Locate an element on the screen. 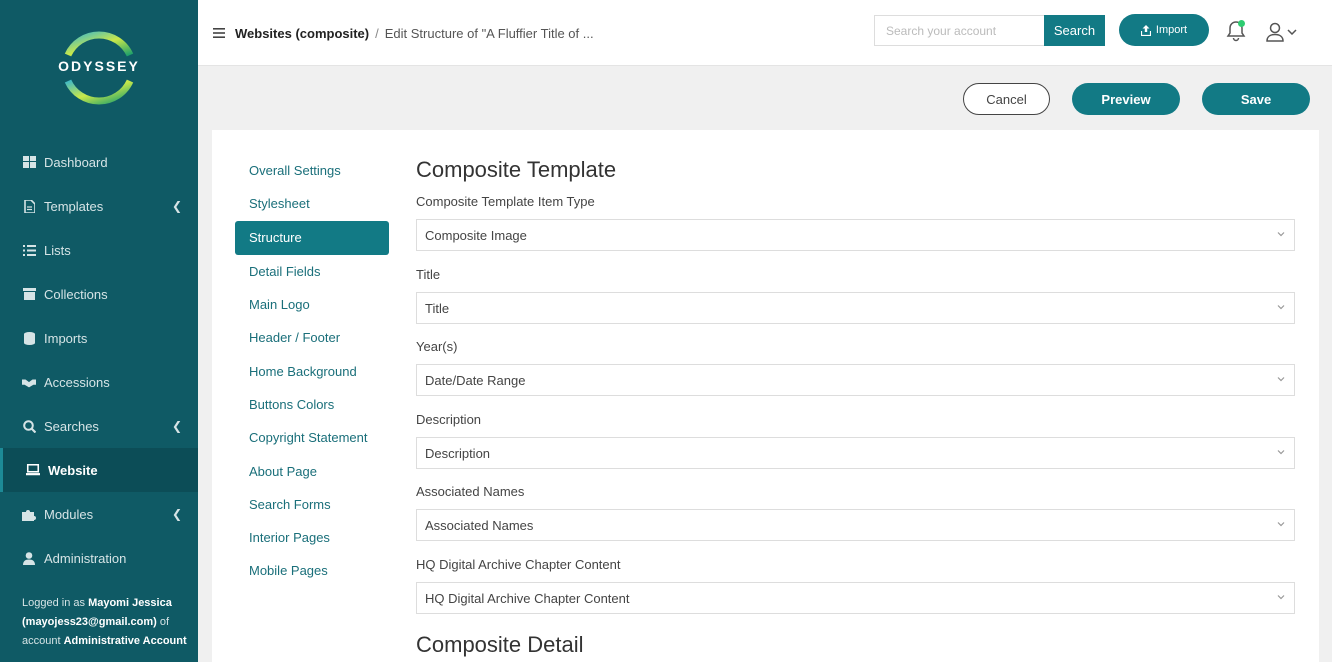 The height and width of the screenshot is (662, 1332). sidebar-item-templates: Templates ❮ is located at coordinates (99, 206).